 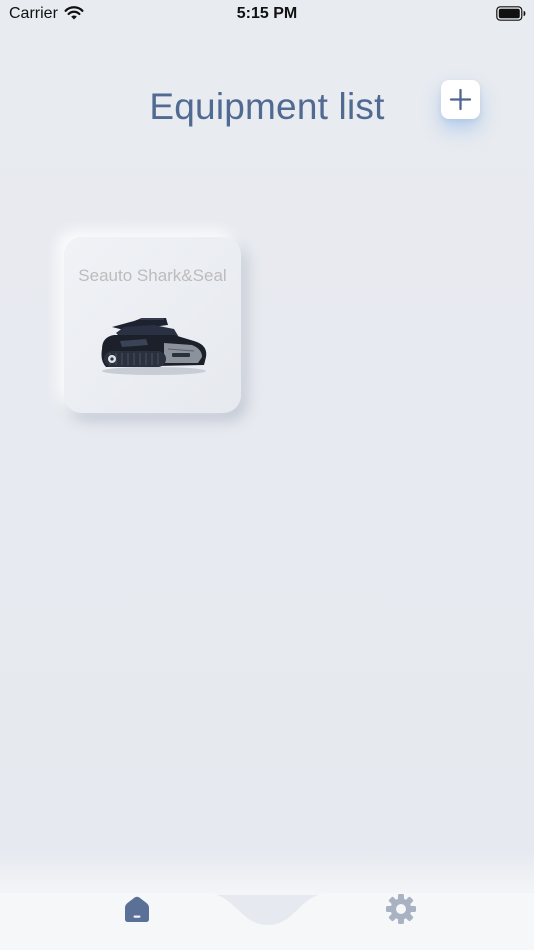 I want to click on tab-bar-background, so click(x=267, y=900).